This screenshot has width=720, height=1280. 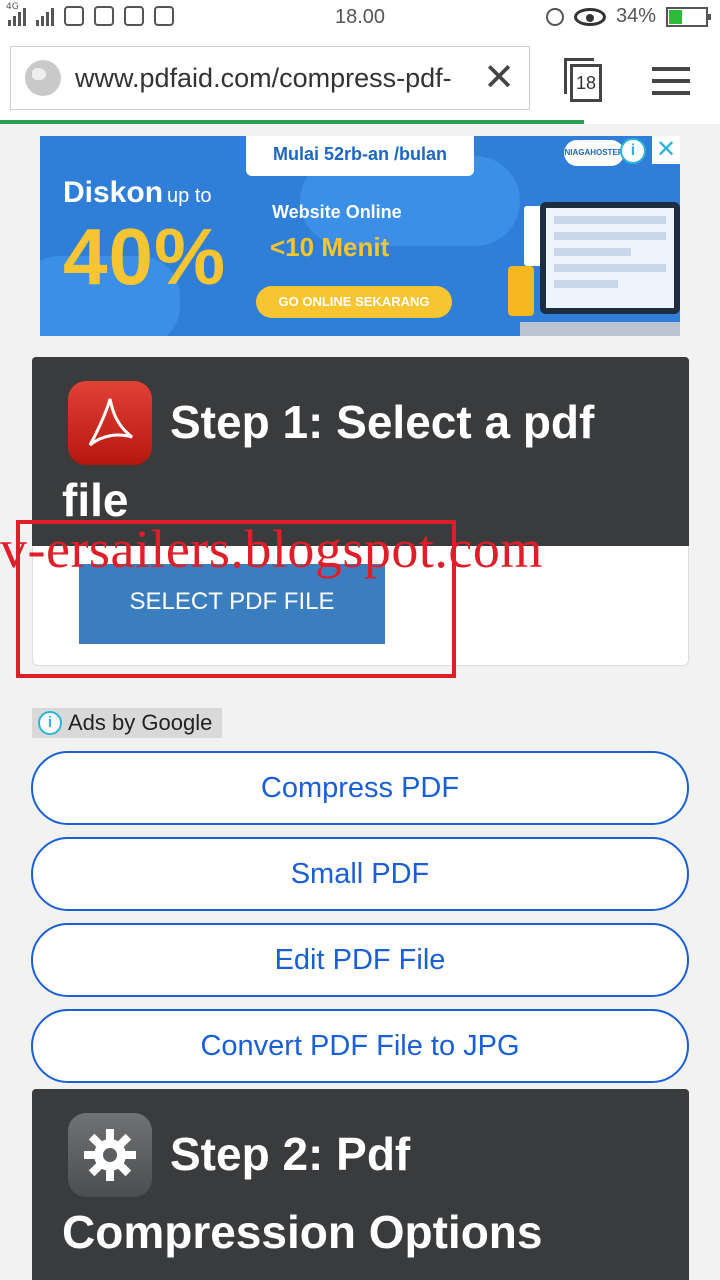 What do you see at coordinates (328, 461) in the screenshot?
I see `step1-title: Step 1: Select a pdf file` at bounding box center [328, 461].